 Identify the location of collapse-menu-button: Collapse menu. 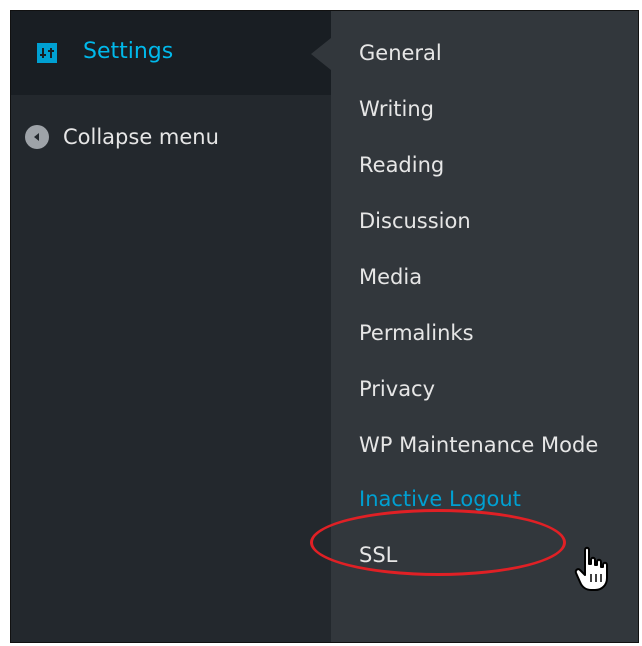
(122, 137).